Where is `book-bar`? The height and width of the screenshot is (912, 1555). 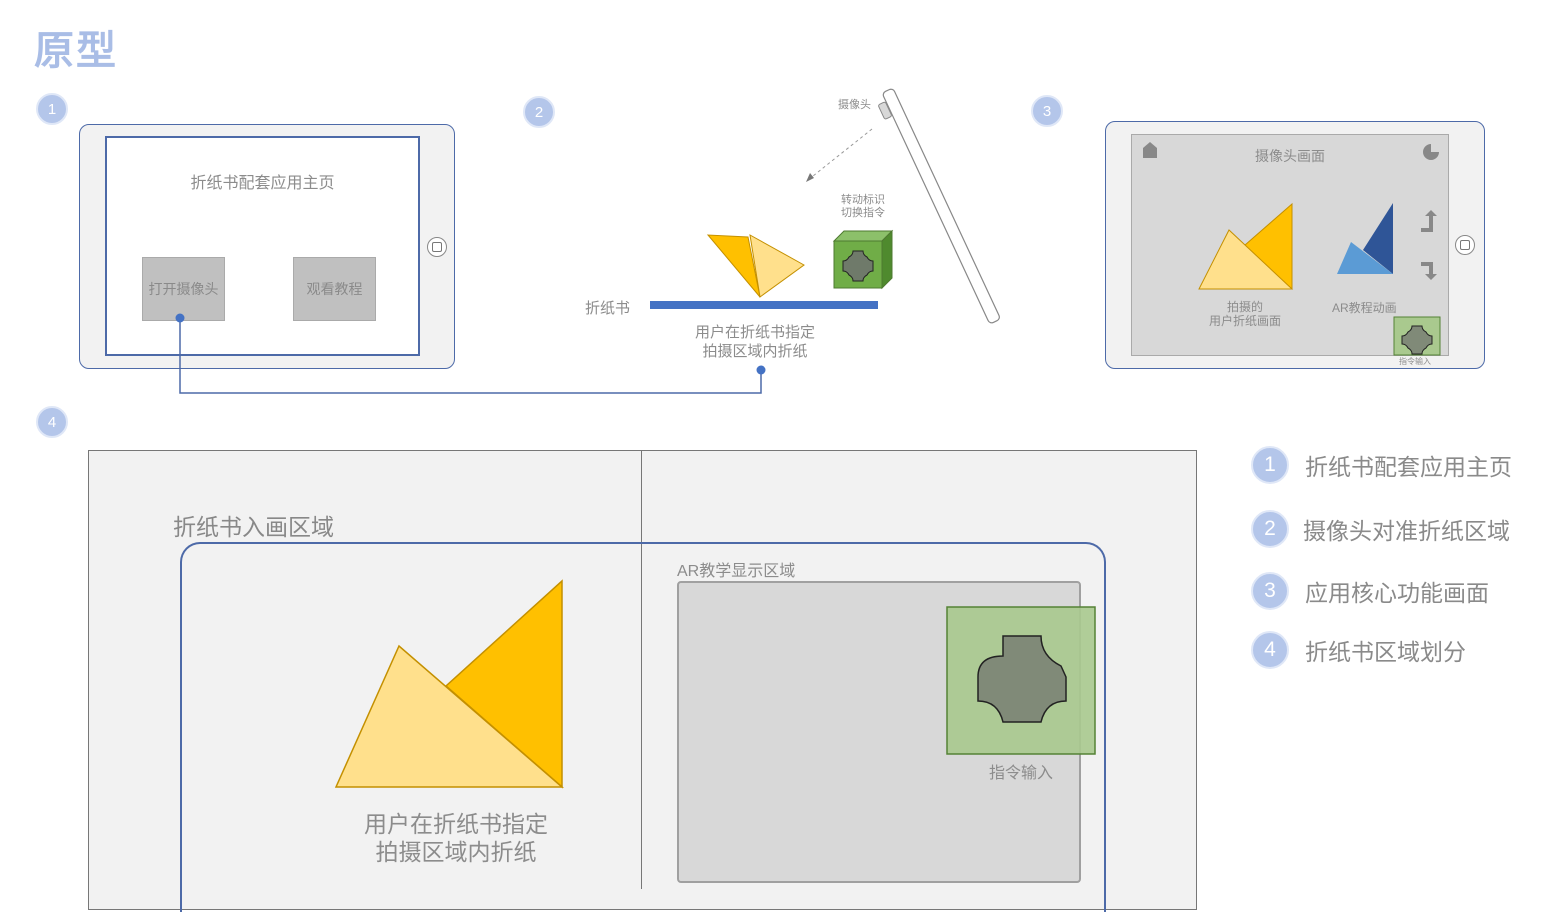
book-bar is located at coordinates (764, 305).